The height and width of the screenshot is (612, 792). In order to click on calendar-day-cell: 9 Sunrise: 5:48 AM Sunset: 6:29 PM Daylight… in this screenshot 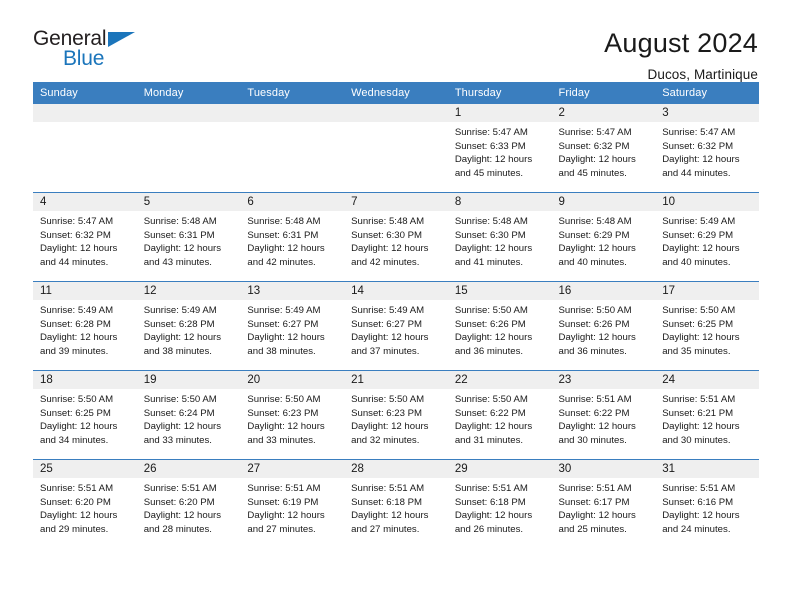, I will do `click(603, 237)`.